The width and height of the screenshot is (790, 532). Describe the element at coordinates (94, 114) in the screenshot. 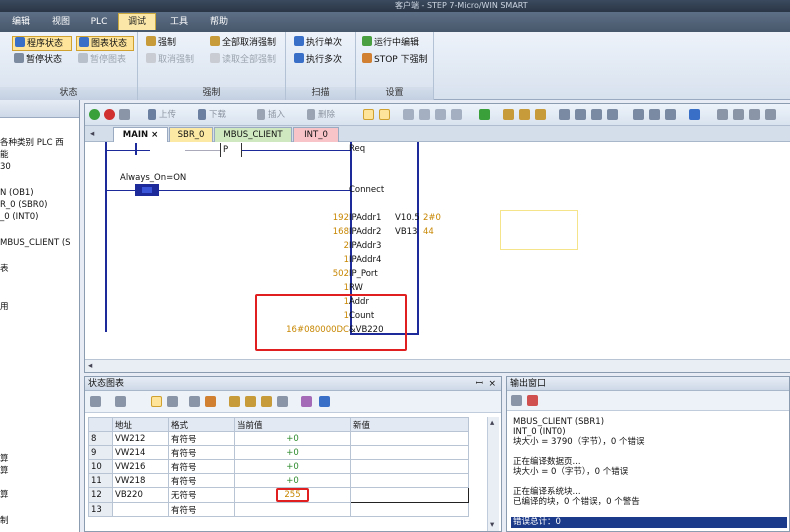

I see `run-icon` at that location.